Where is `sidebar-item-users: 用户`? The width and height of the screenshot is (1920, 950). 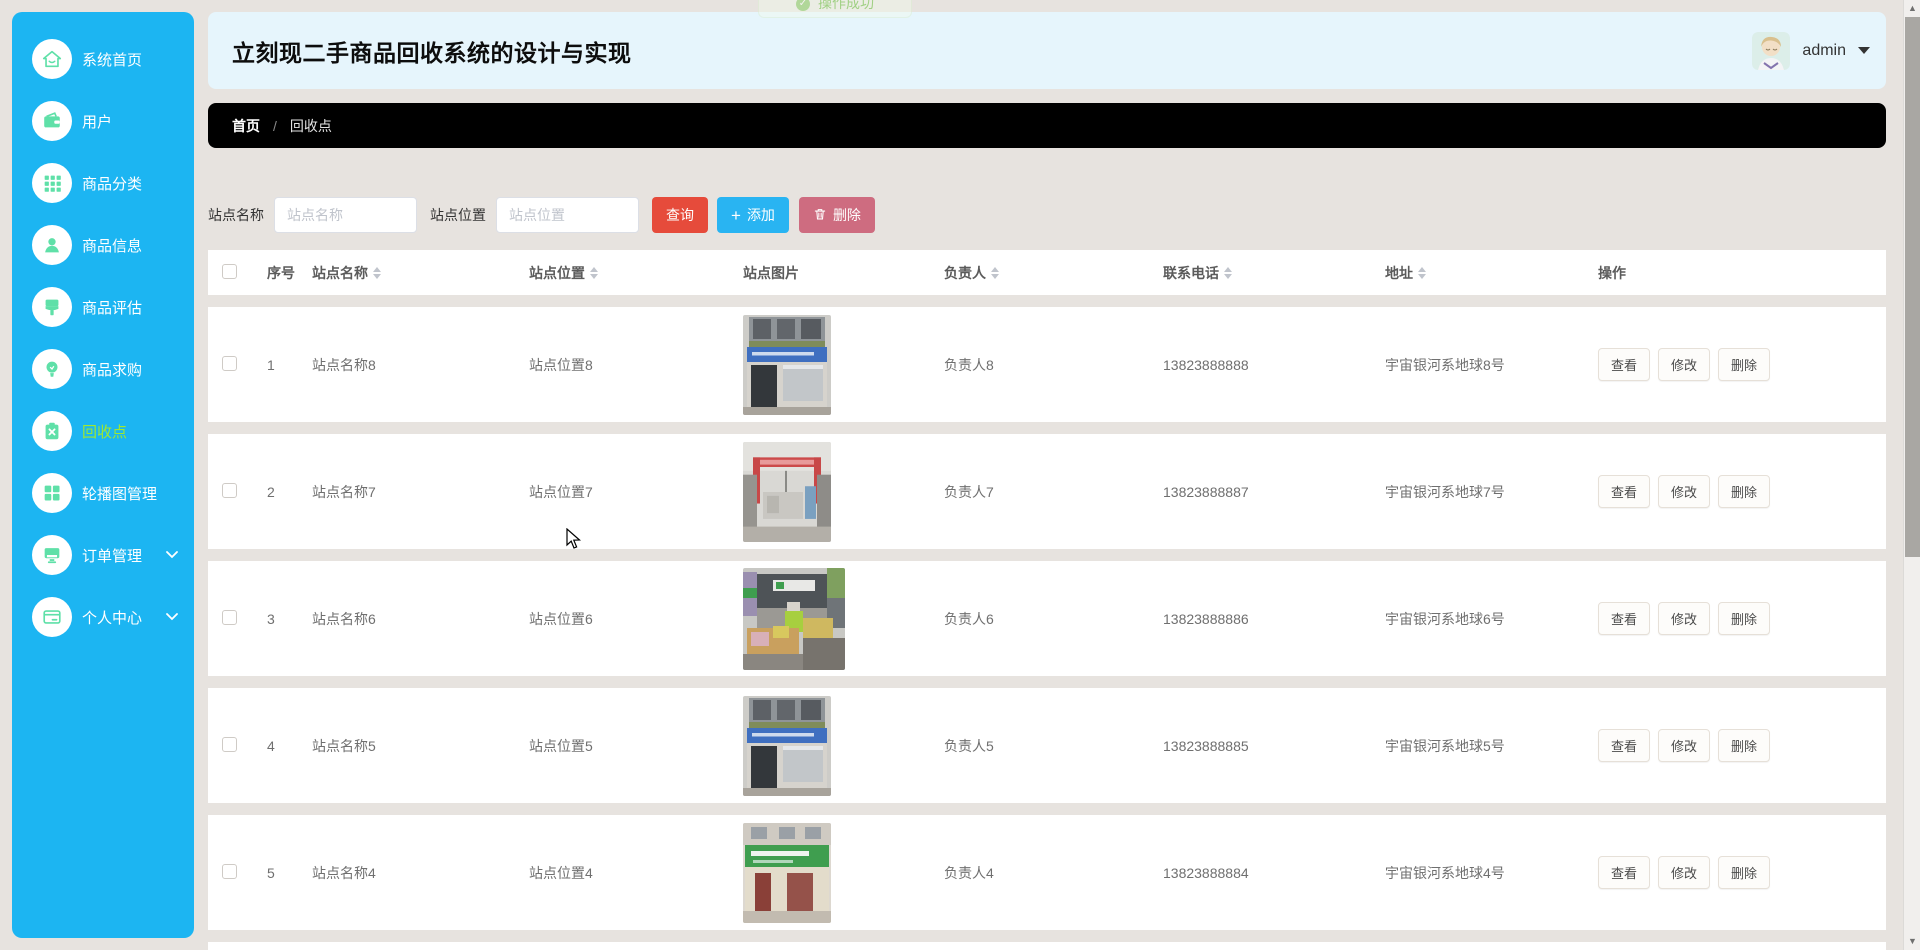
sidebar-item-users: 用户 is located at coordinates (103, 121).